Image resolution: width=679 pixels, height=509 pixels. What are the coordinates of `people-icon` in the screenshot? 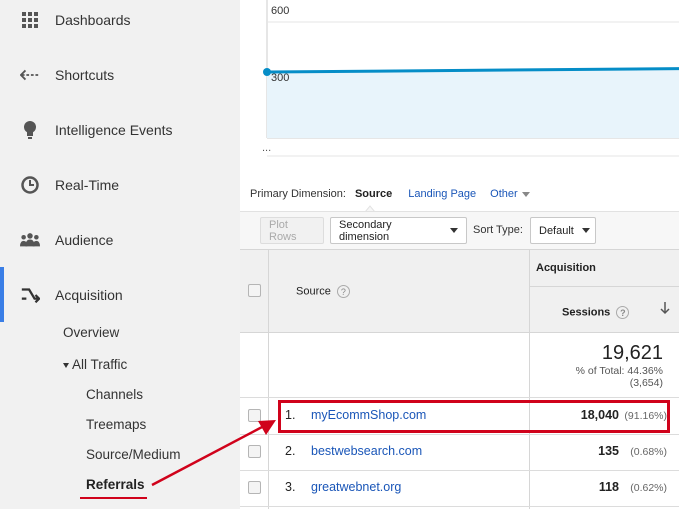 It's located at (30, 240).